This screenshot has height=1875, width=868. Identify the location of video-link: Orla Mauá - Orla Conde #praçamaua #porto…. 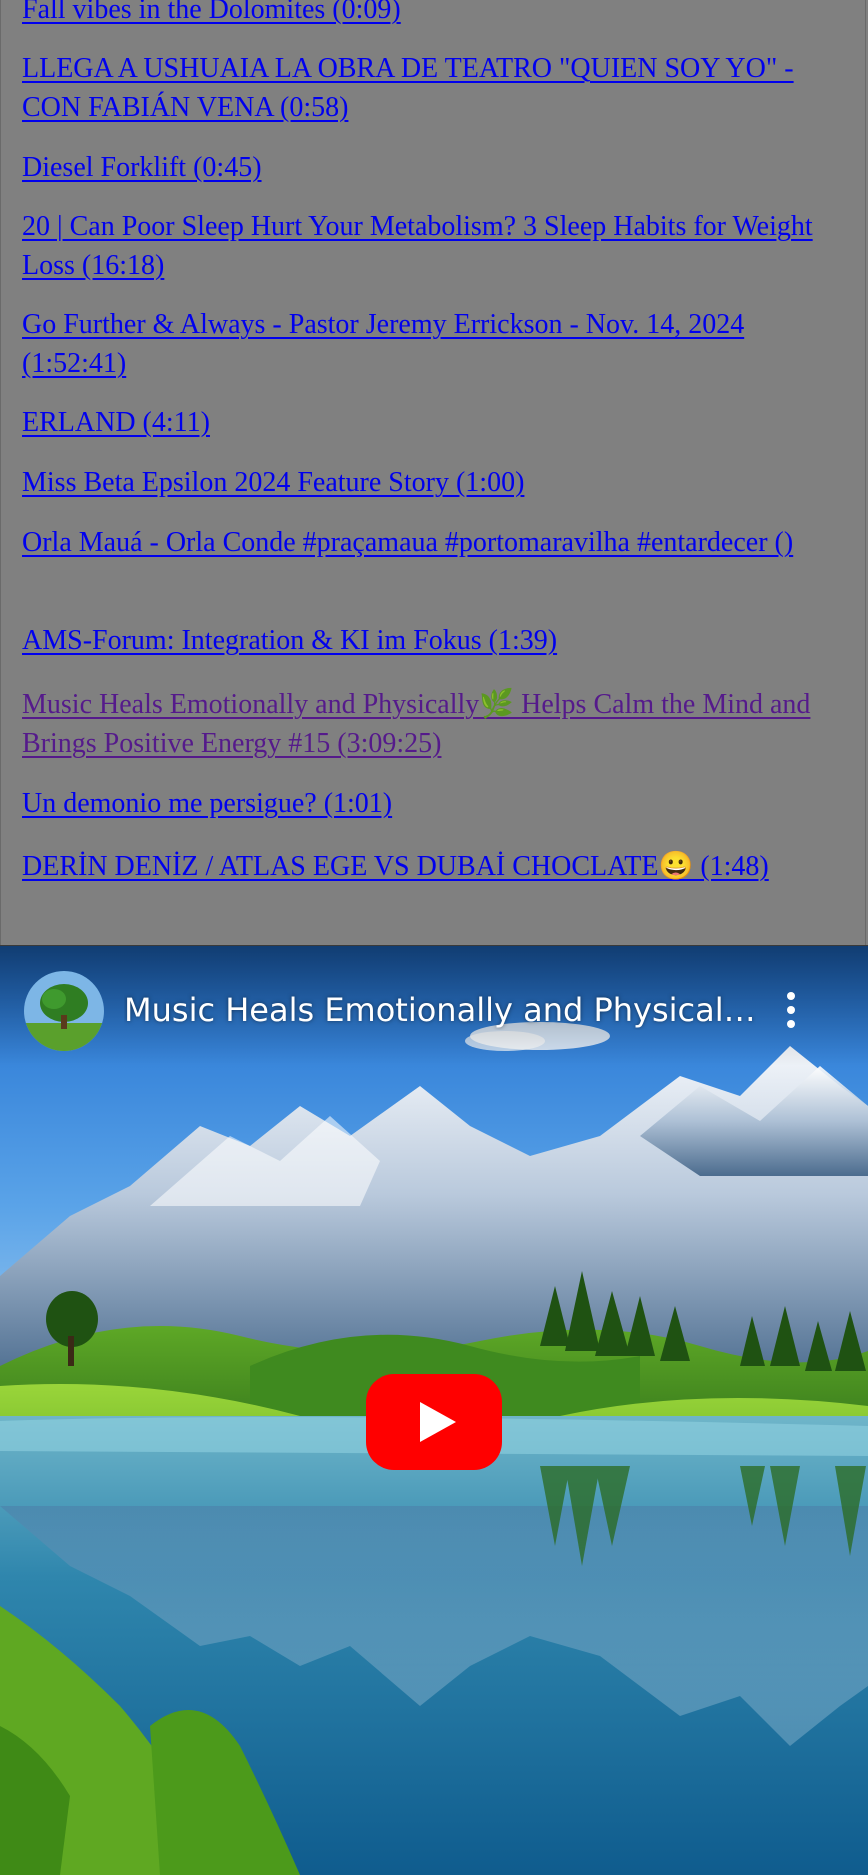
(432, 542).